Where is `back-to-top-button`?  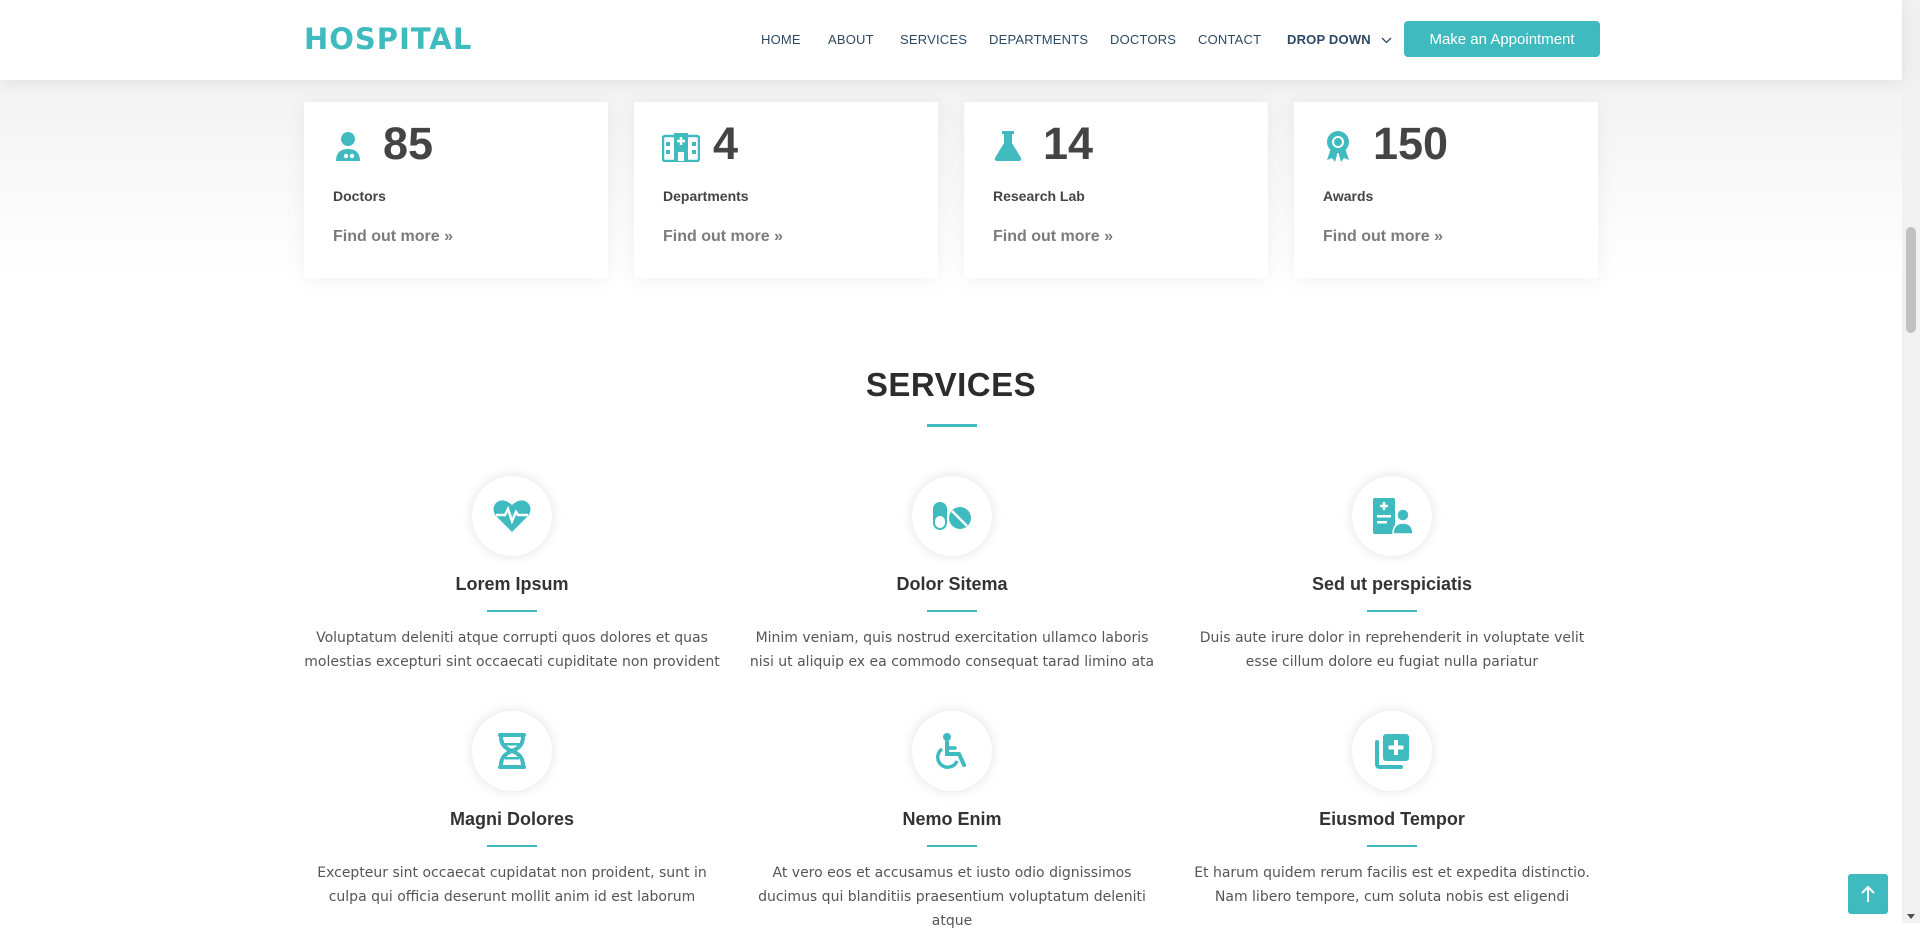
back-to-top-button is located at coordinates (1868, 894).